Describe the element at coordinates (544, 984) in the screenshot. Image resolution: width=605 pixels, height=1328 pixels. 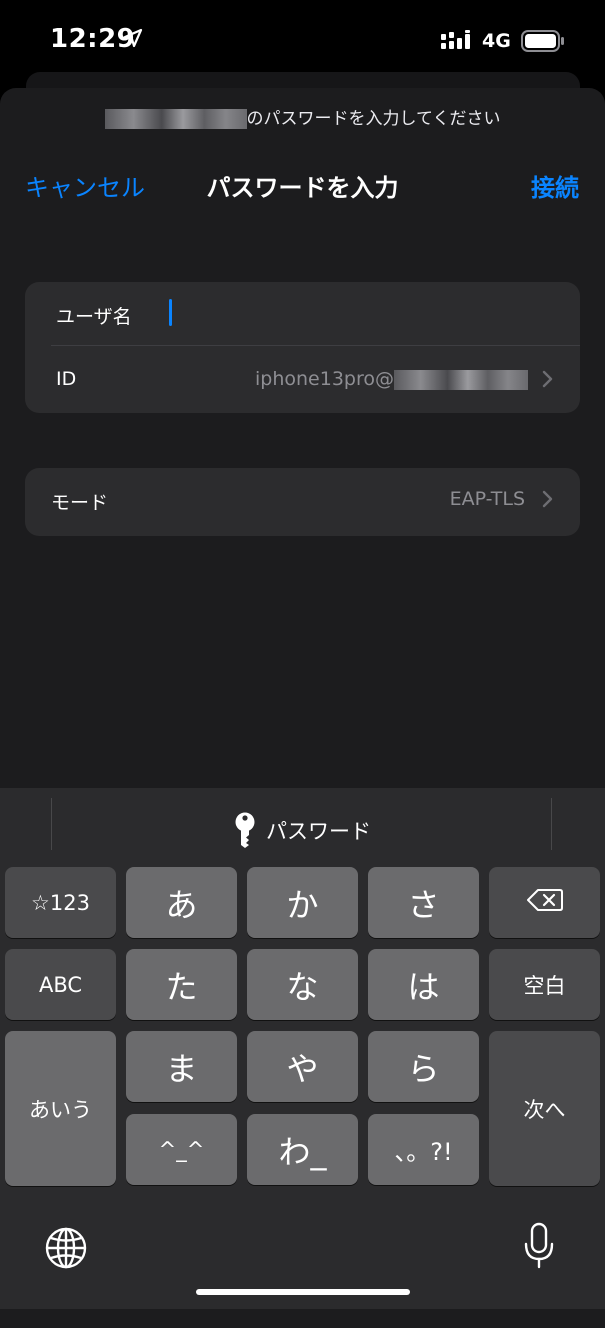
I see `space-key: 空白` at that location.